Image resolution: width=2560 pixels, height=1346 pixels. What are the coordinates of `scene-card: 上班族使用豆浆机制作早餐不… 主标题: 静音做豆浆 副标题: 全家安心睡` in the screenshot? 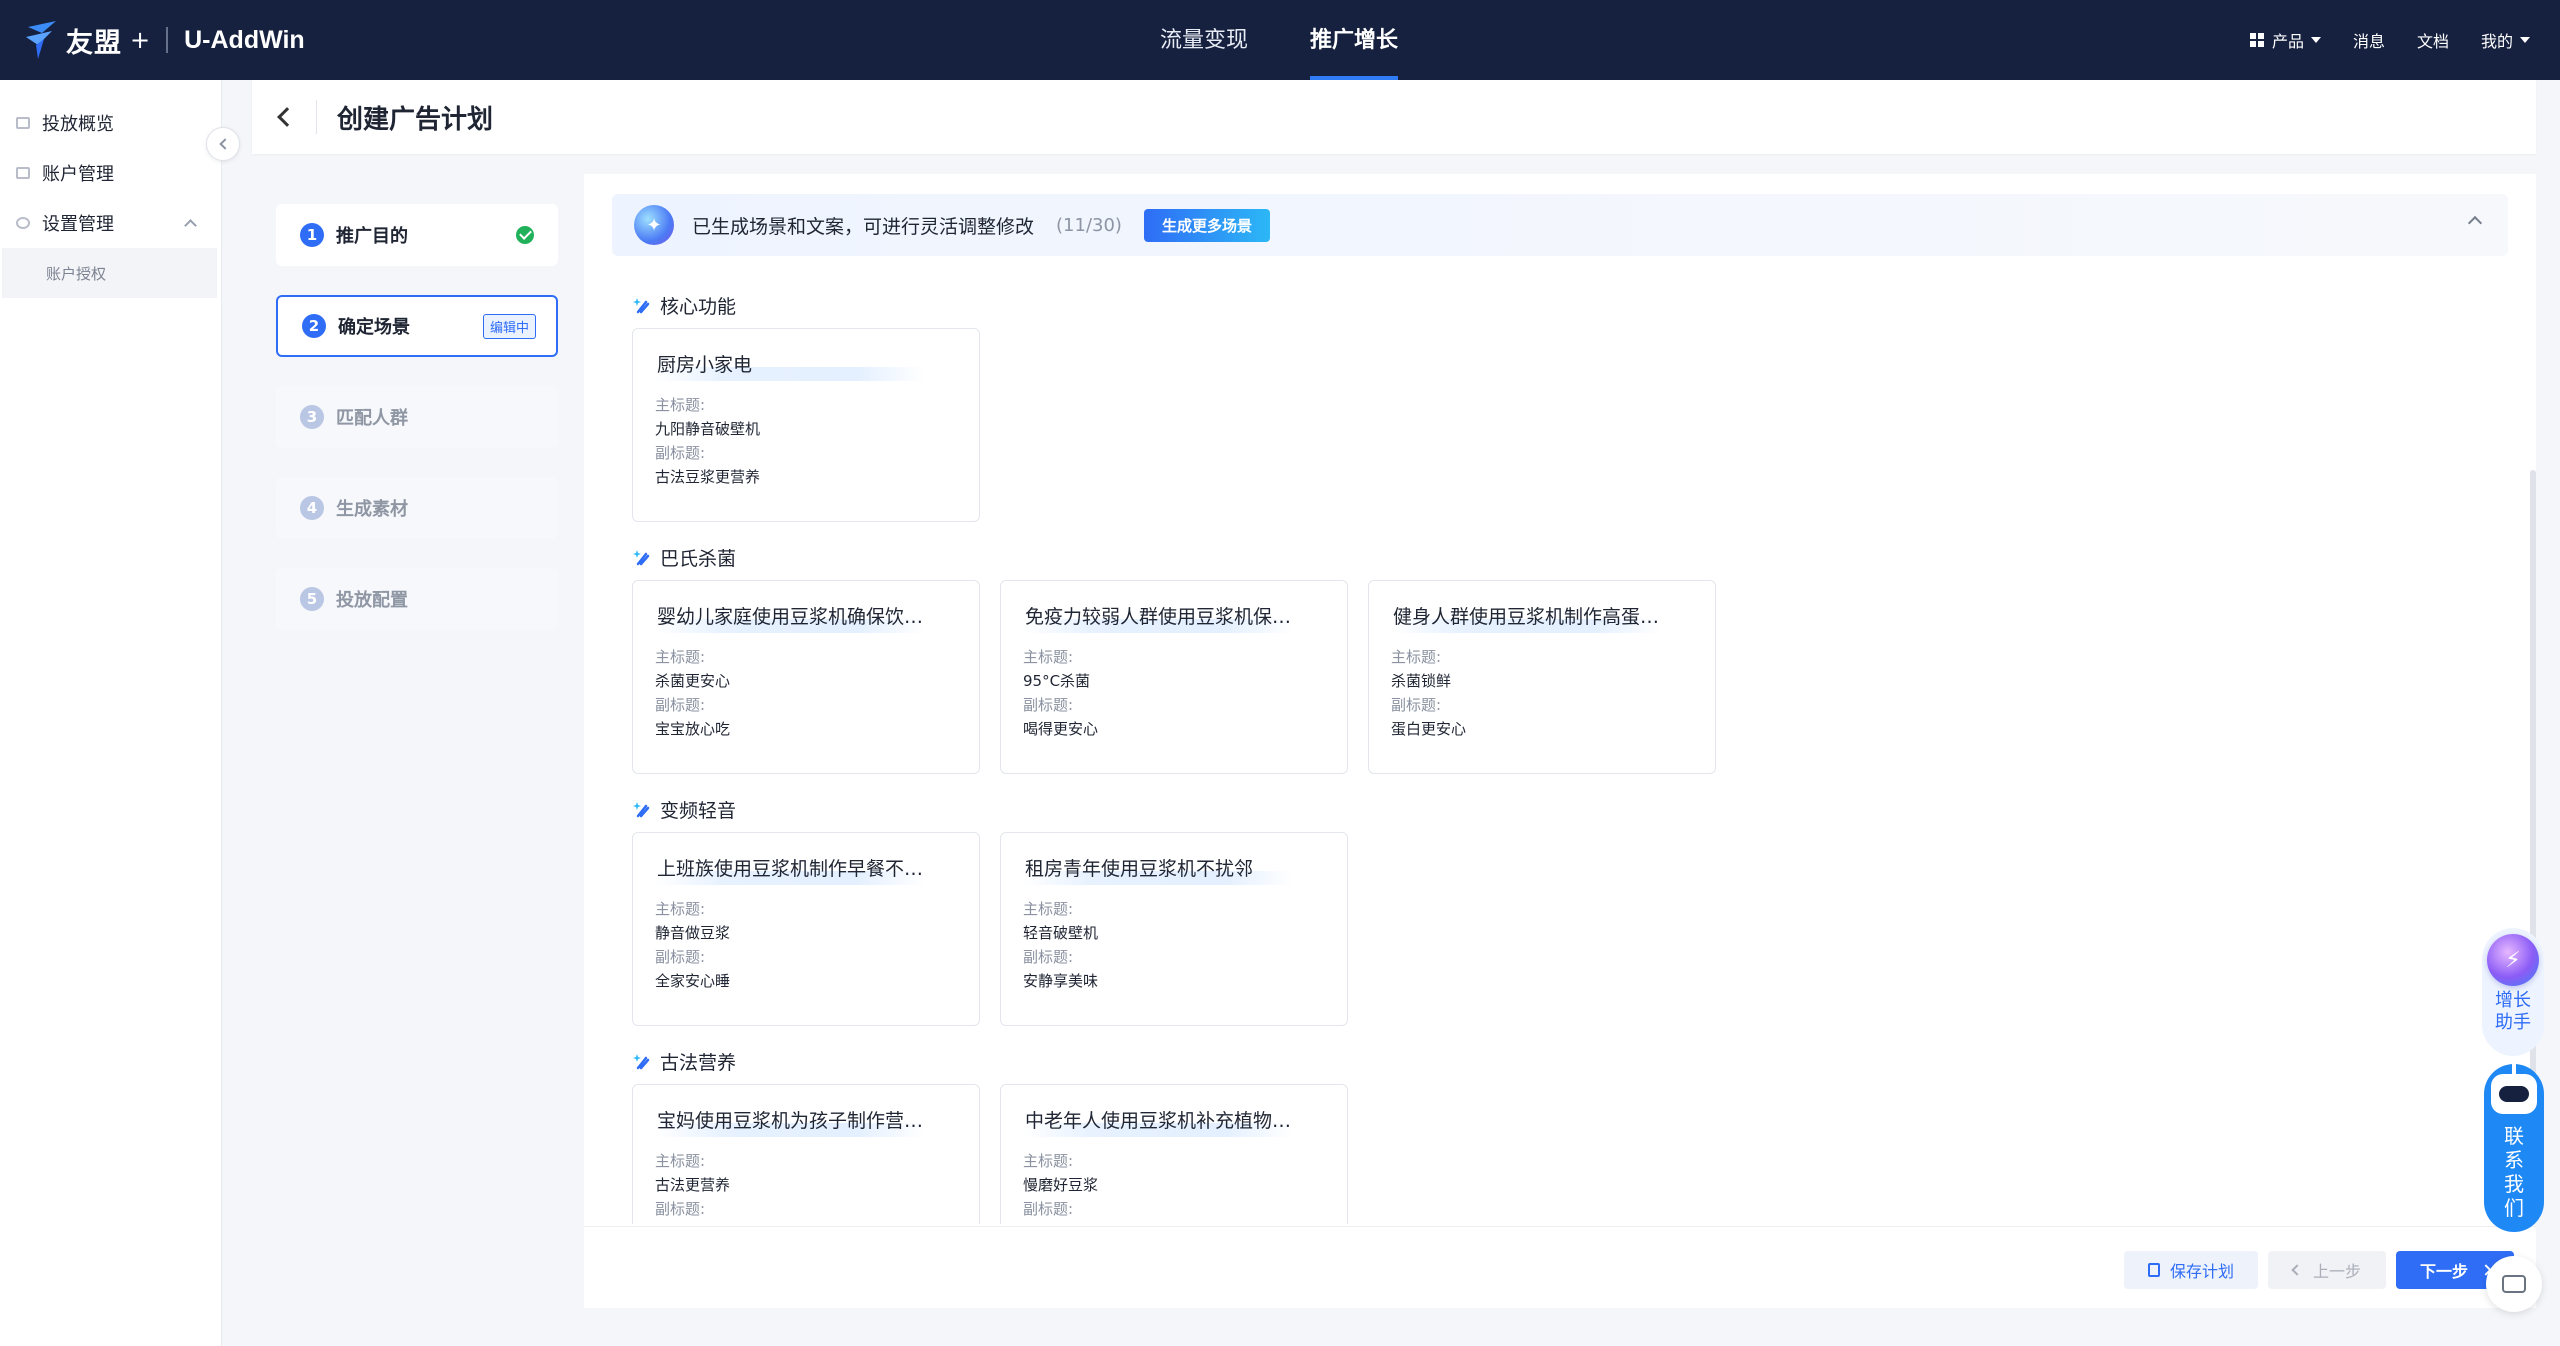 It's located at (806, 929).